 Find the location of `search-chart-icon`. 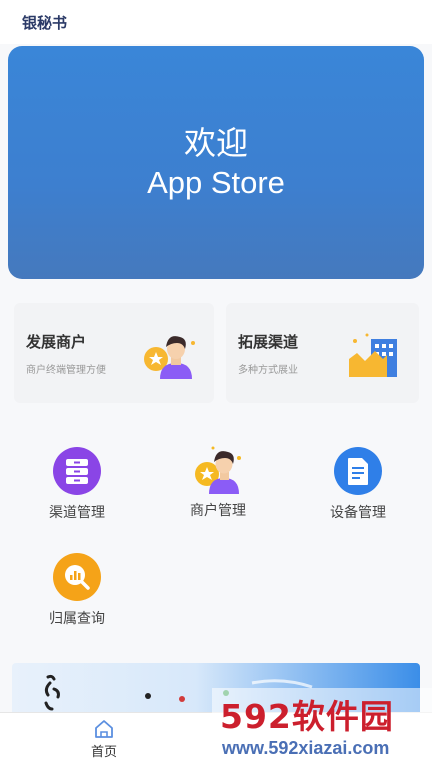

search-chart-icon is located at coordinates (77, 577).